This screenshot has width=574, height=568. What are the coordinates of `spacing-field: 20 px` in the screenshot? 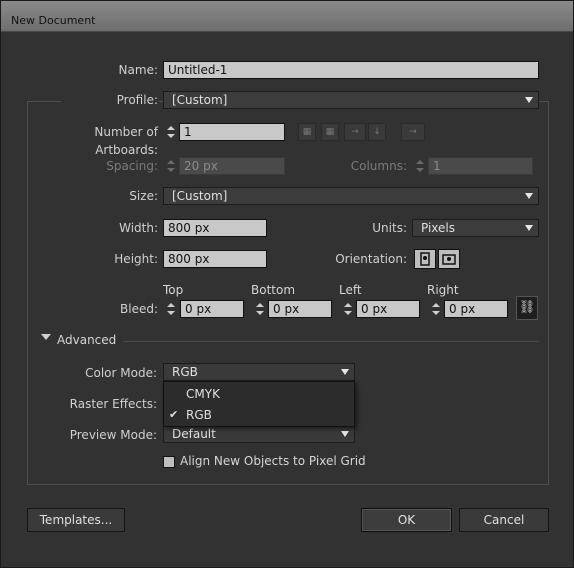 It's located at (232, 166).